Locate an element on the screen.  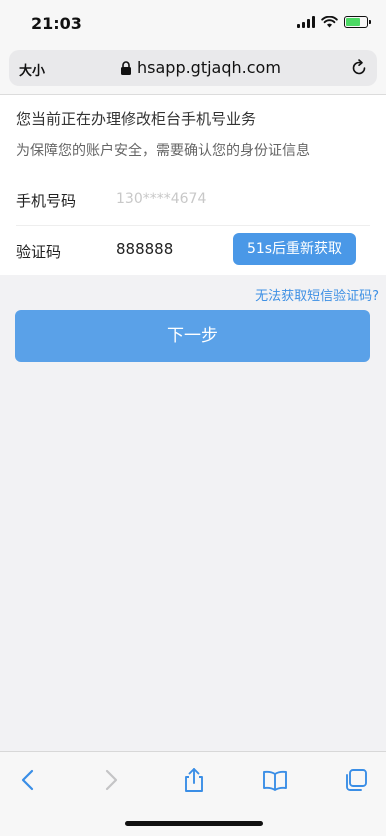
text-size-button: 大小 is located at coordinates (32, 69).